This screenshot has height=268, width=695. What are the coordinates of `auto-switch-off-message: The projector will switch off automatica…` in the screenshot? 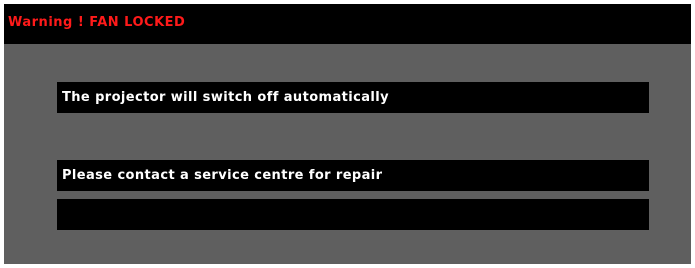 It's located at (225, 97).